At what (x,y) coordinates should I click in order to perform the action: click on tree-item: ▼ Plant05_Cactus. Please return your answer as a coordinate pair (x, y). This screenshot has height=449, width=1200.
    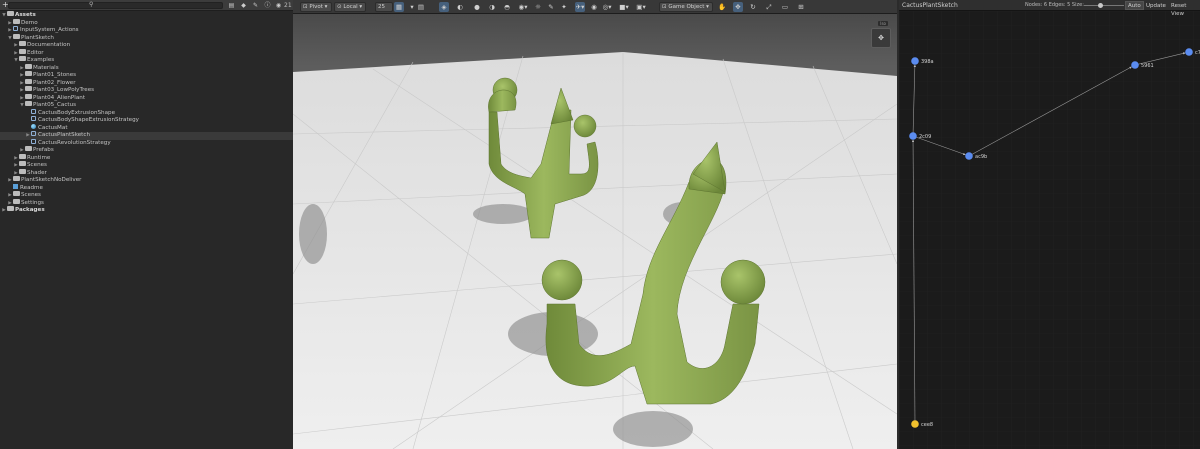
    Looking at the image, I should click on (146, 105).